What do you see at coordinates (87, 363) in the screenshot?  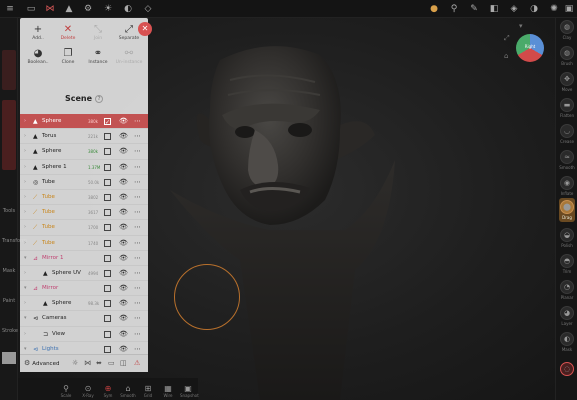 I see `tree-icon: ⋈` at bounding box center [87, 363].